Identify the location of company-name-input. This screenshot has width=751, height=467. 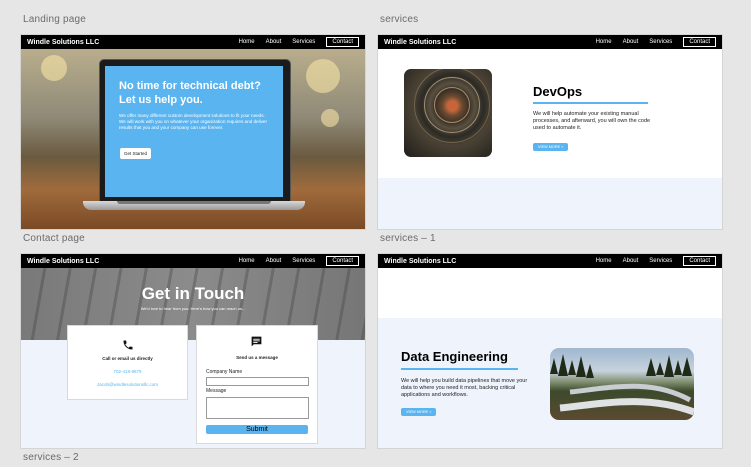
(257, 381).